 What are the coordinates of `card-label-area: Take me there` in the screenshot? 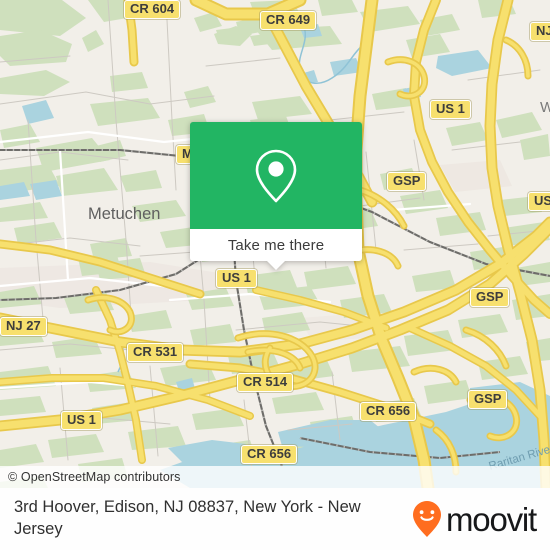 It's located at (276, 249).